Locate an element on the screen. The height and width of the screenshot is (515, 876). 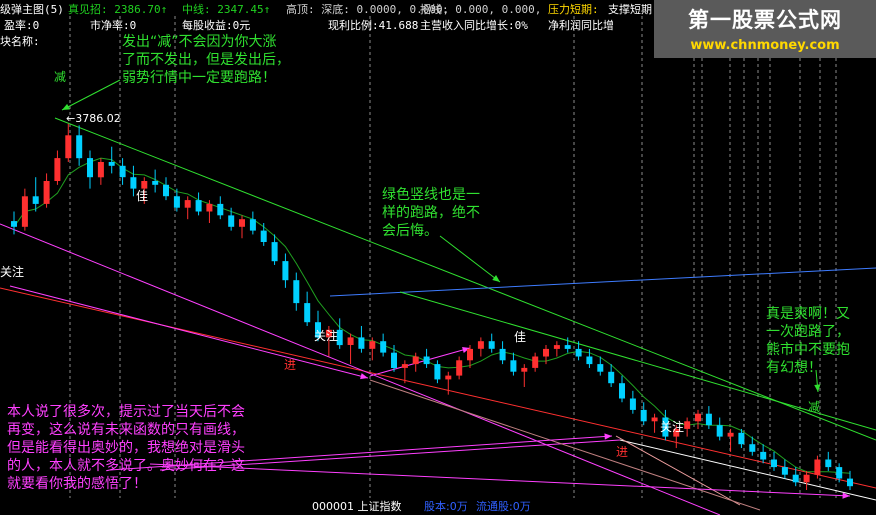
header-row1-item: 压力短期: is located at coordinates (573, 9).